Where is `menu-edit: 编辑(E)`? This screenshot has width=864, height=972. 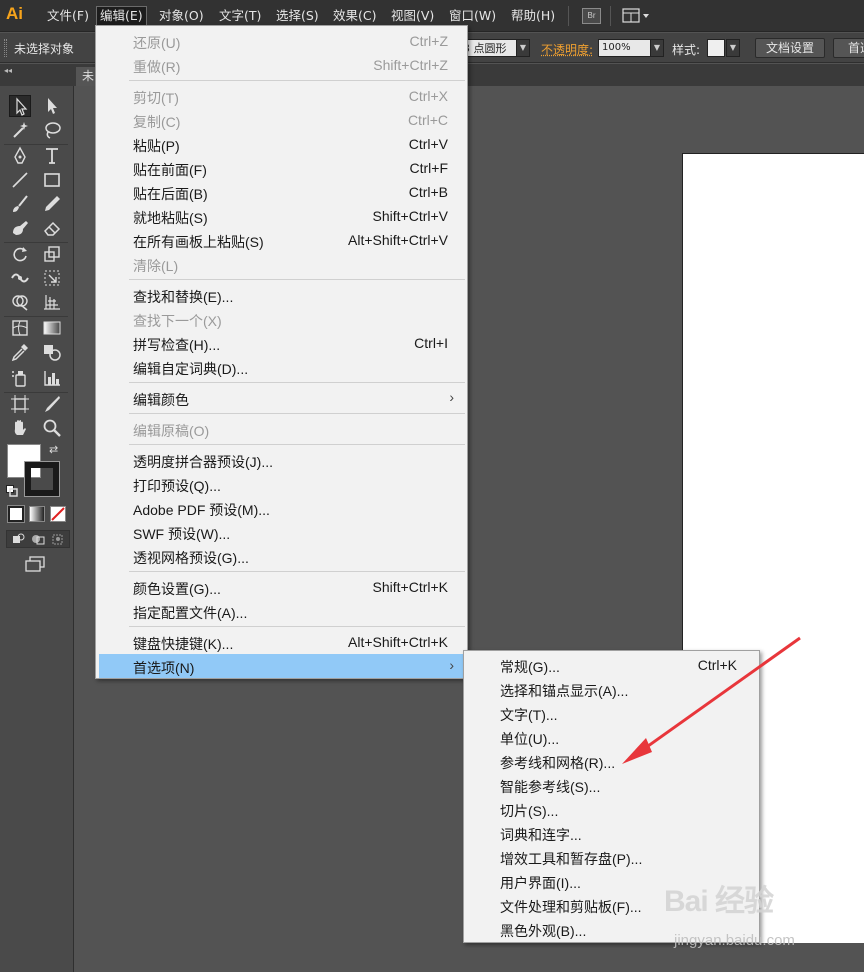
menu-edit: 编辑(E) is located at coordinates (121, 16).